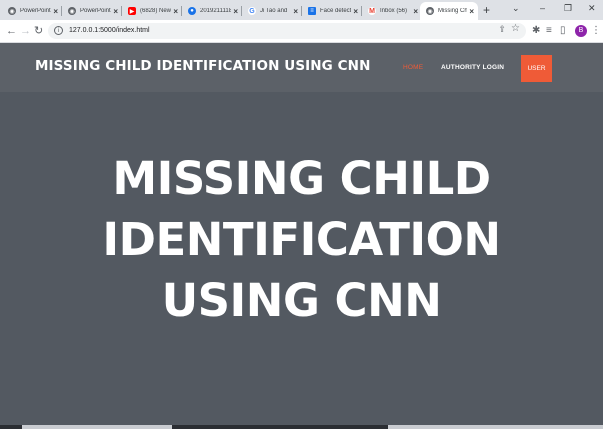 The image size is (603, 429). What do you see at coordinates (563, 31) in the screenshot?
I see `side-panel-icon: ▯` at bounding box center [563, 31].